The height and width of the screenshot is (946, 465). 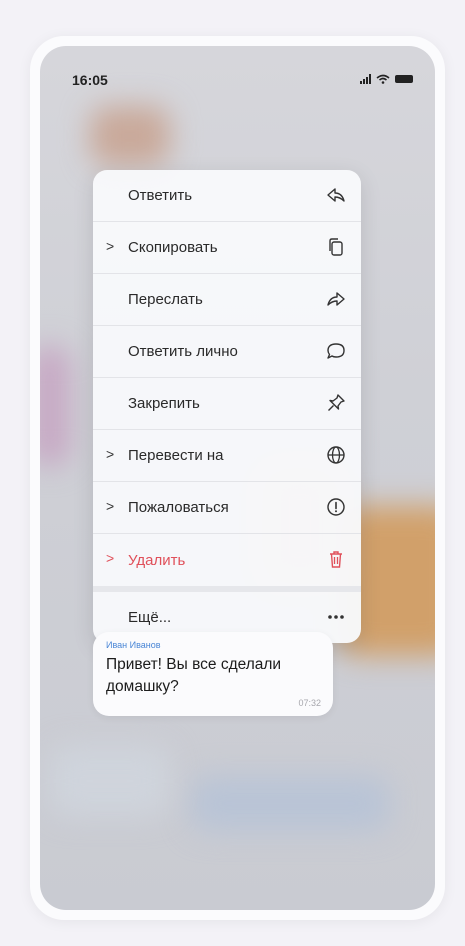 What do you see at coordinates (336, 299) in the screenshot?
I see `forward-icon` at bounding box center [336, 299].